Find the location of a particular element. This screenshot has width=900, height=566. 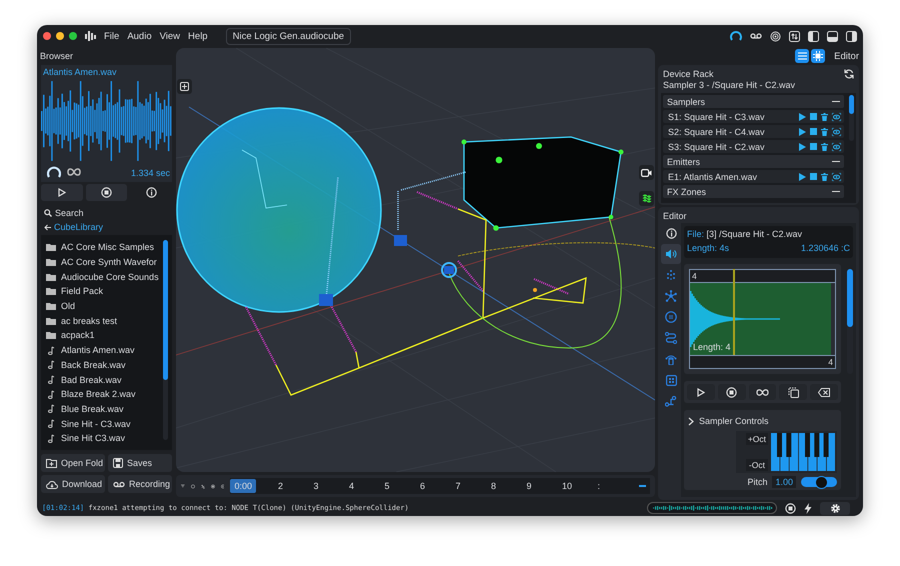

piano-keyboard is located at coordinates (803, 452).